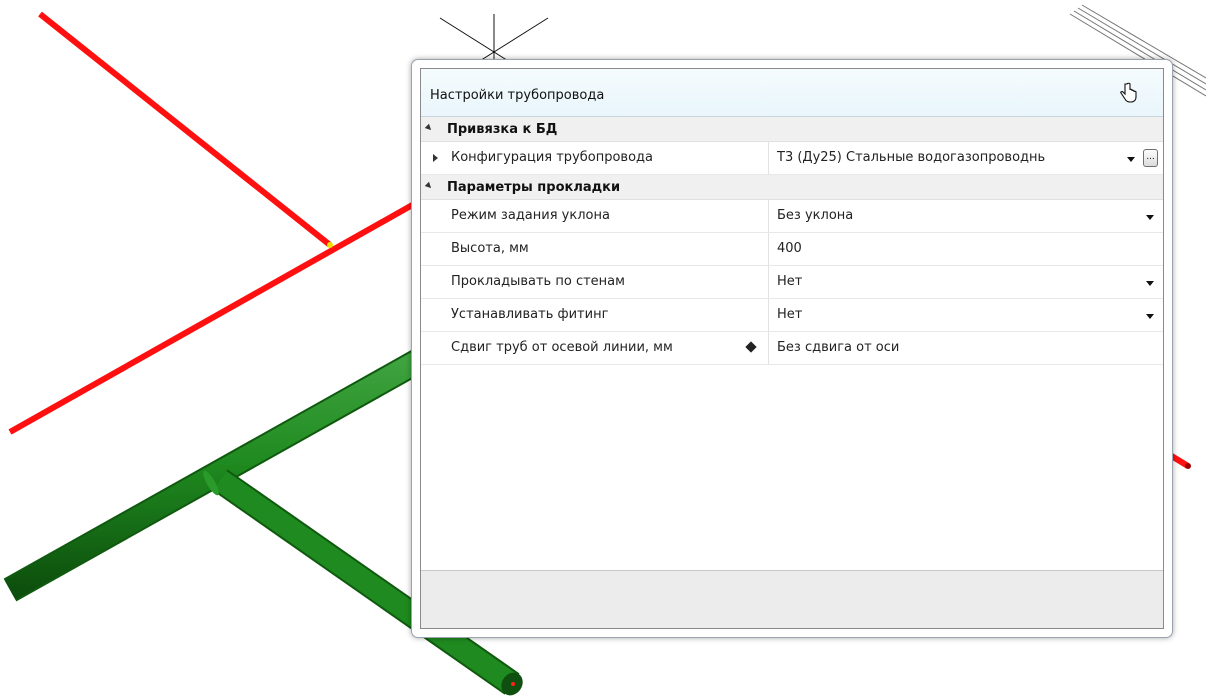  What do you see at coordinates (502, 129) in the screenshot?
I see `group-title: Привязка к БД` at bounding box center [502, 129].